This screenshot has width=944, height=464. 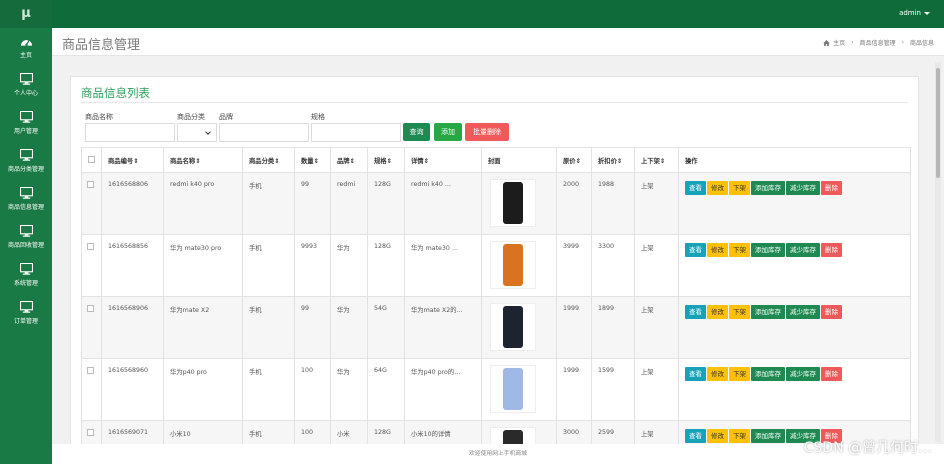 I want to click on scrollbar-thumb, so click(x=938, y=123).